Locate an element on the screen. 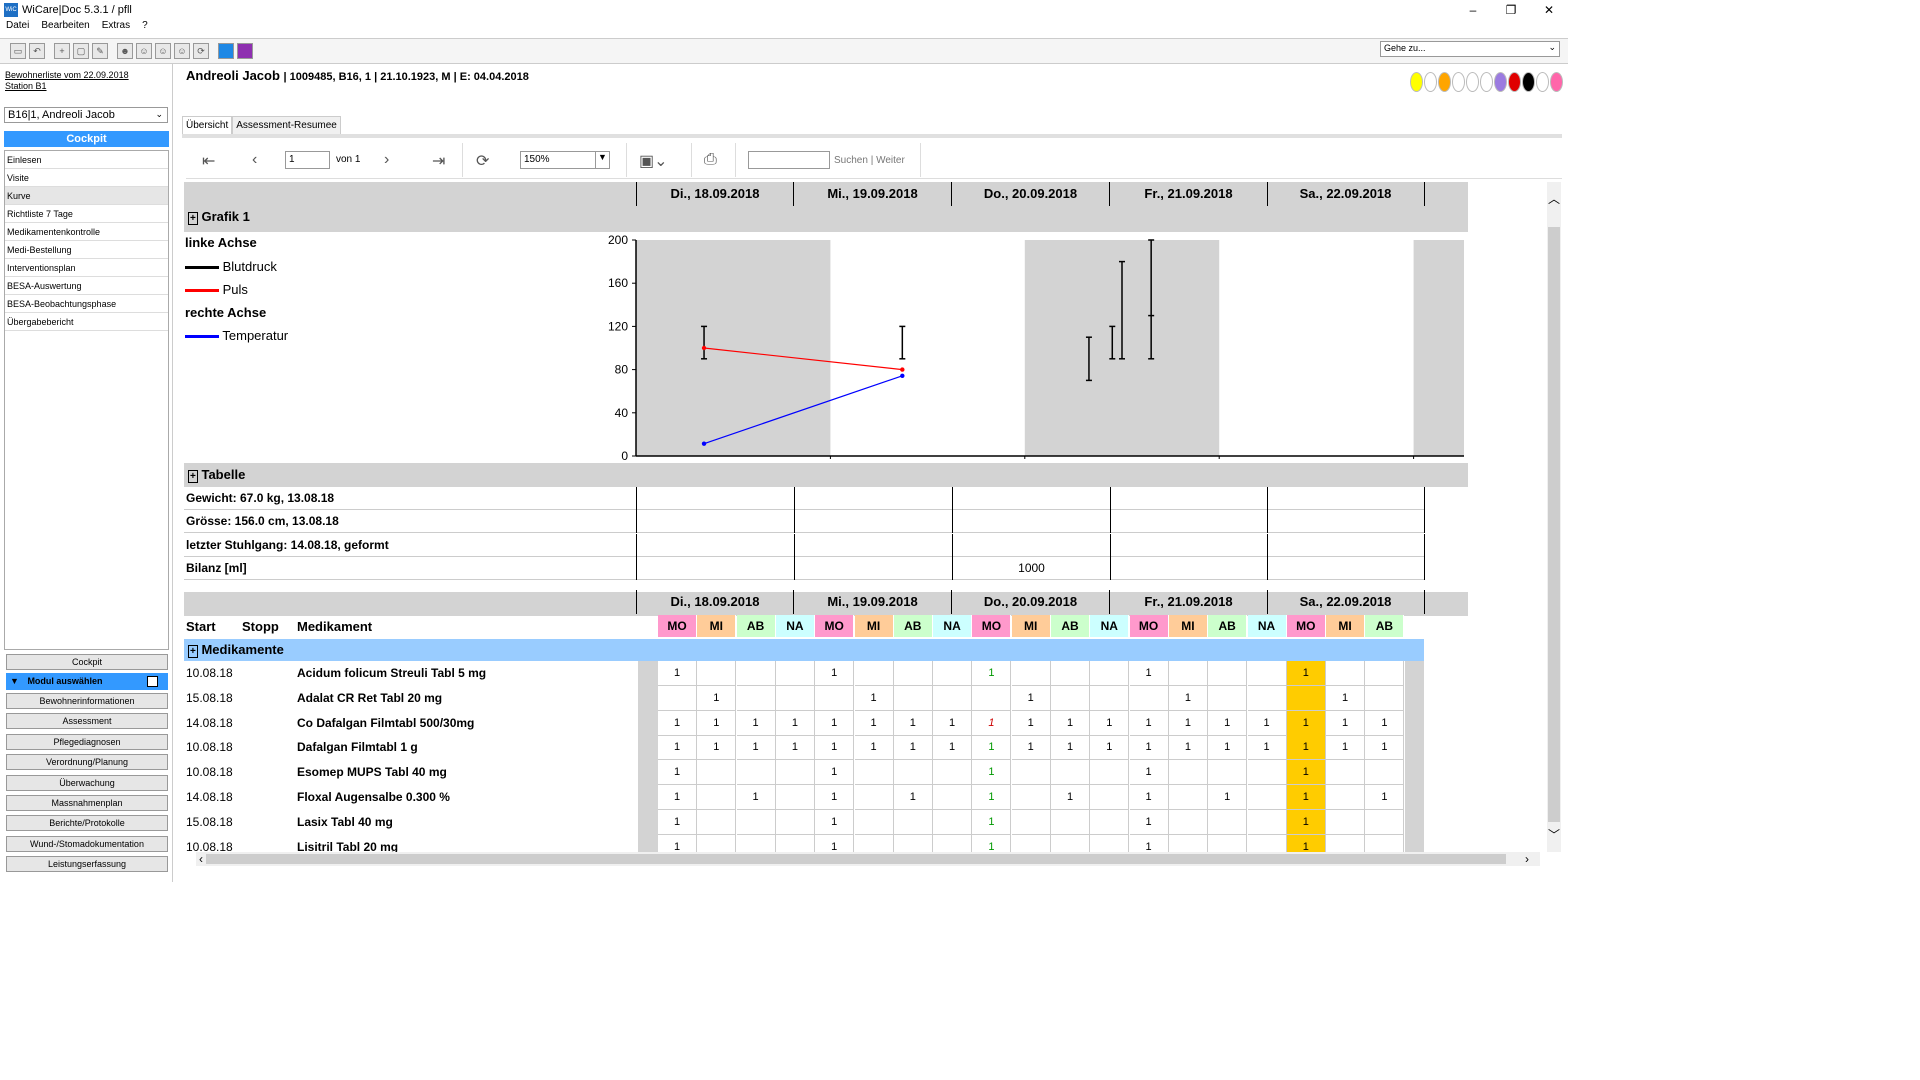  users-icon: ☺ is located at coordinates (163, 51).